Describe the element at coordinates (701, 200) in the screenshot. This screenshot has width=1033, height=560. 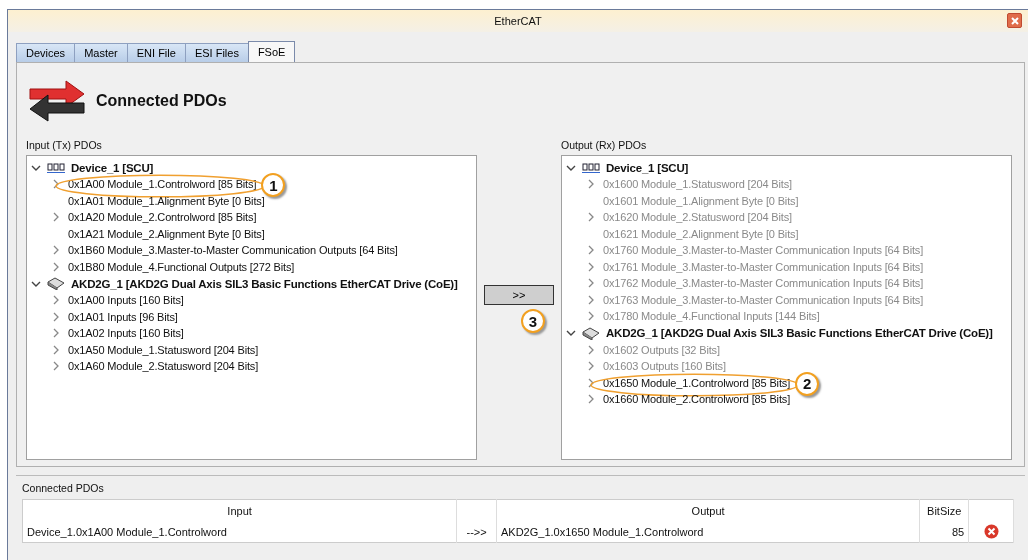
I see `tree-item: 0x1601 Module_1.Alignment Byte [0 Bits]` at that location.